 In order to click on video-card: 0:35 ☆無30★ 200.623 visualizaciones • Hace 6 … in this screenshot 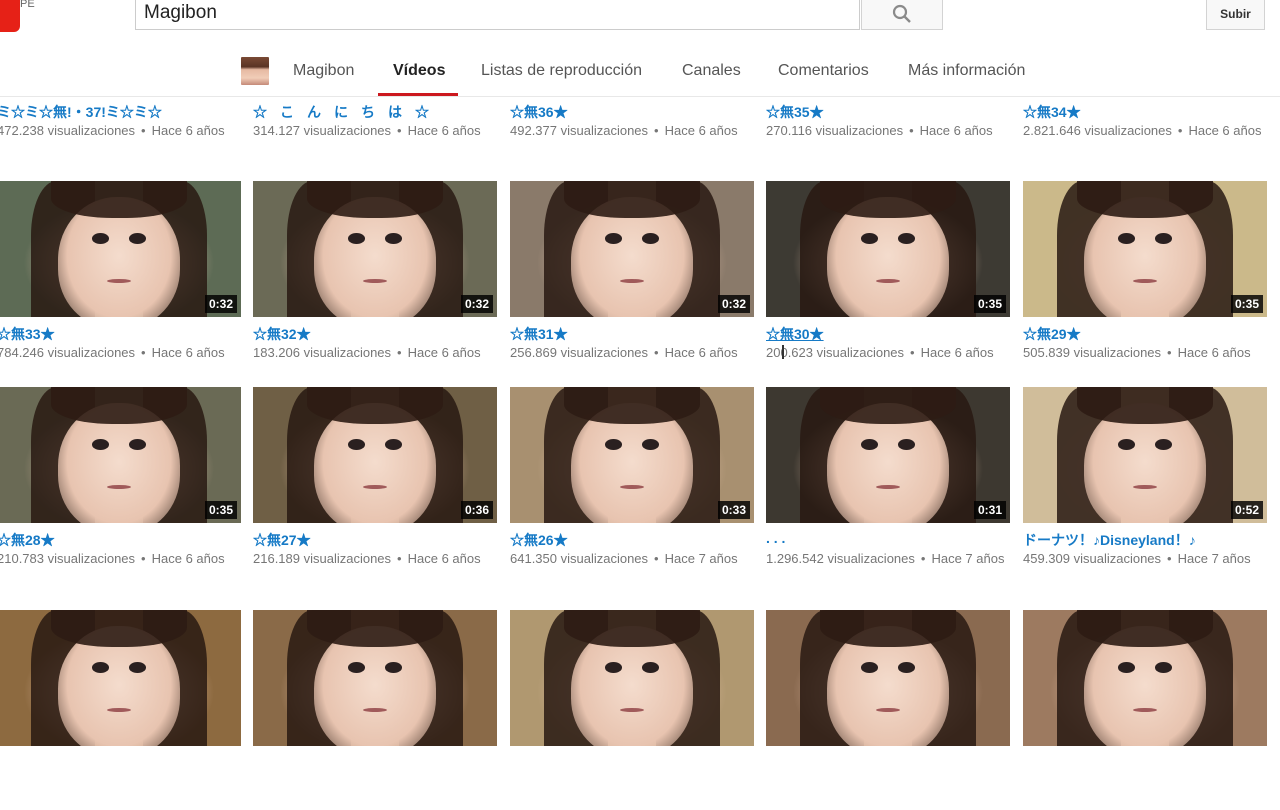, I will do `click(888, 281)`.